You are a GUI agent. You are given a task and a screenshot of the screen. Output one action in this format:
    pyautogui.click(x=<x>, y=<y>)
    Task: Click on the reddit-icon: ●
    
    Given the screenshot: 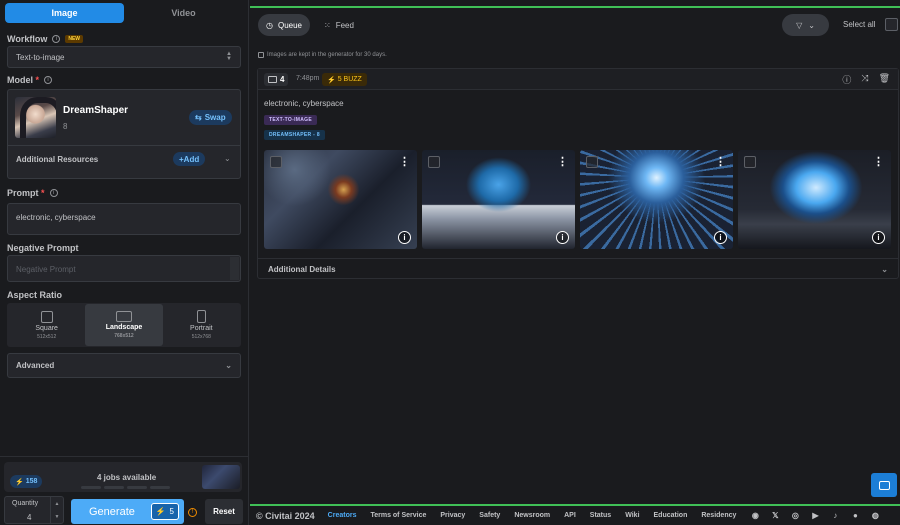 What is the action you would take?
    pyautogui.click(x=855, y=516)
    